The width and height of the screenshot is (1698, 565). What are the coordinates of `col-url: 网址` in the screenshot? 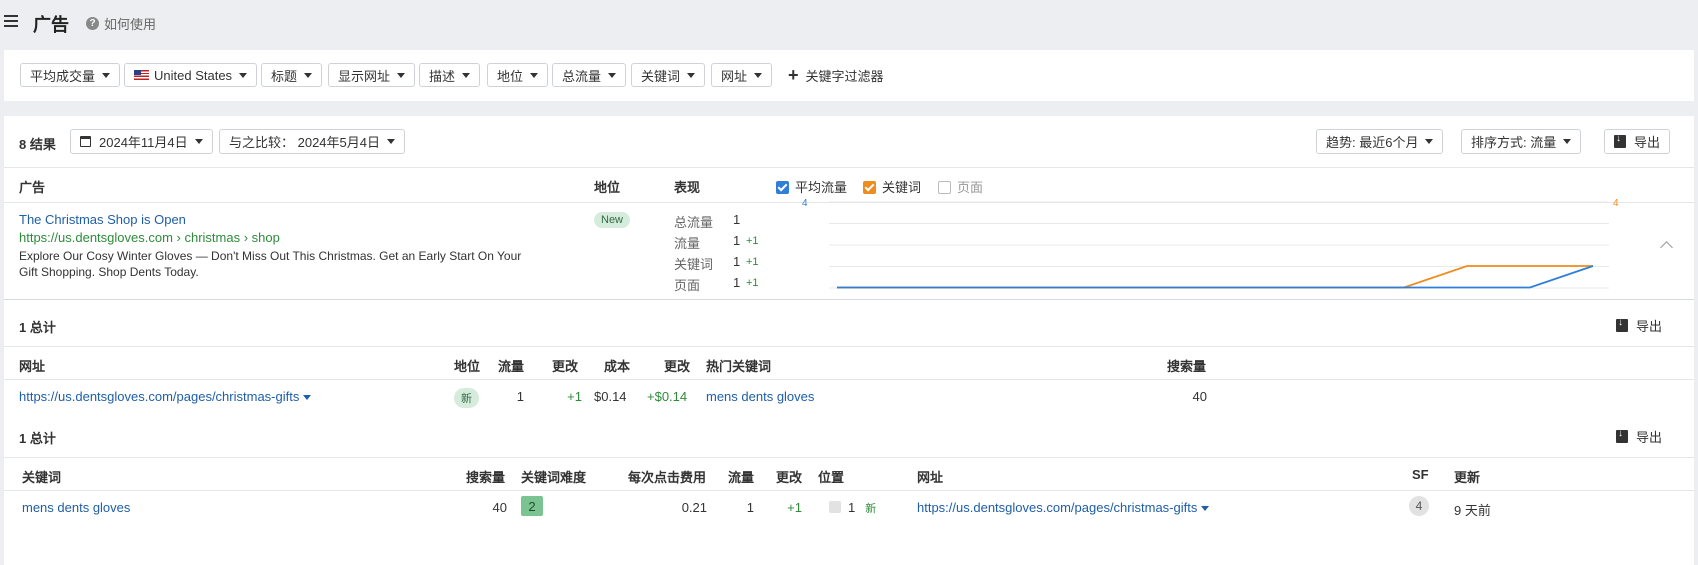 It's located at (32, 366).